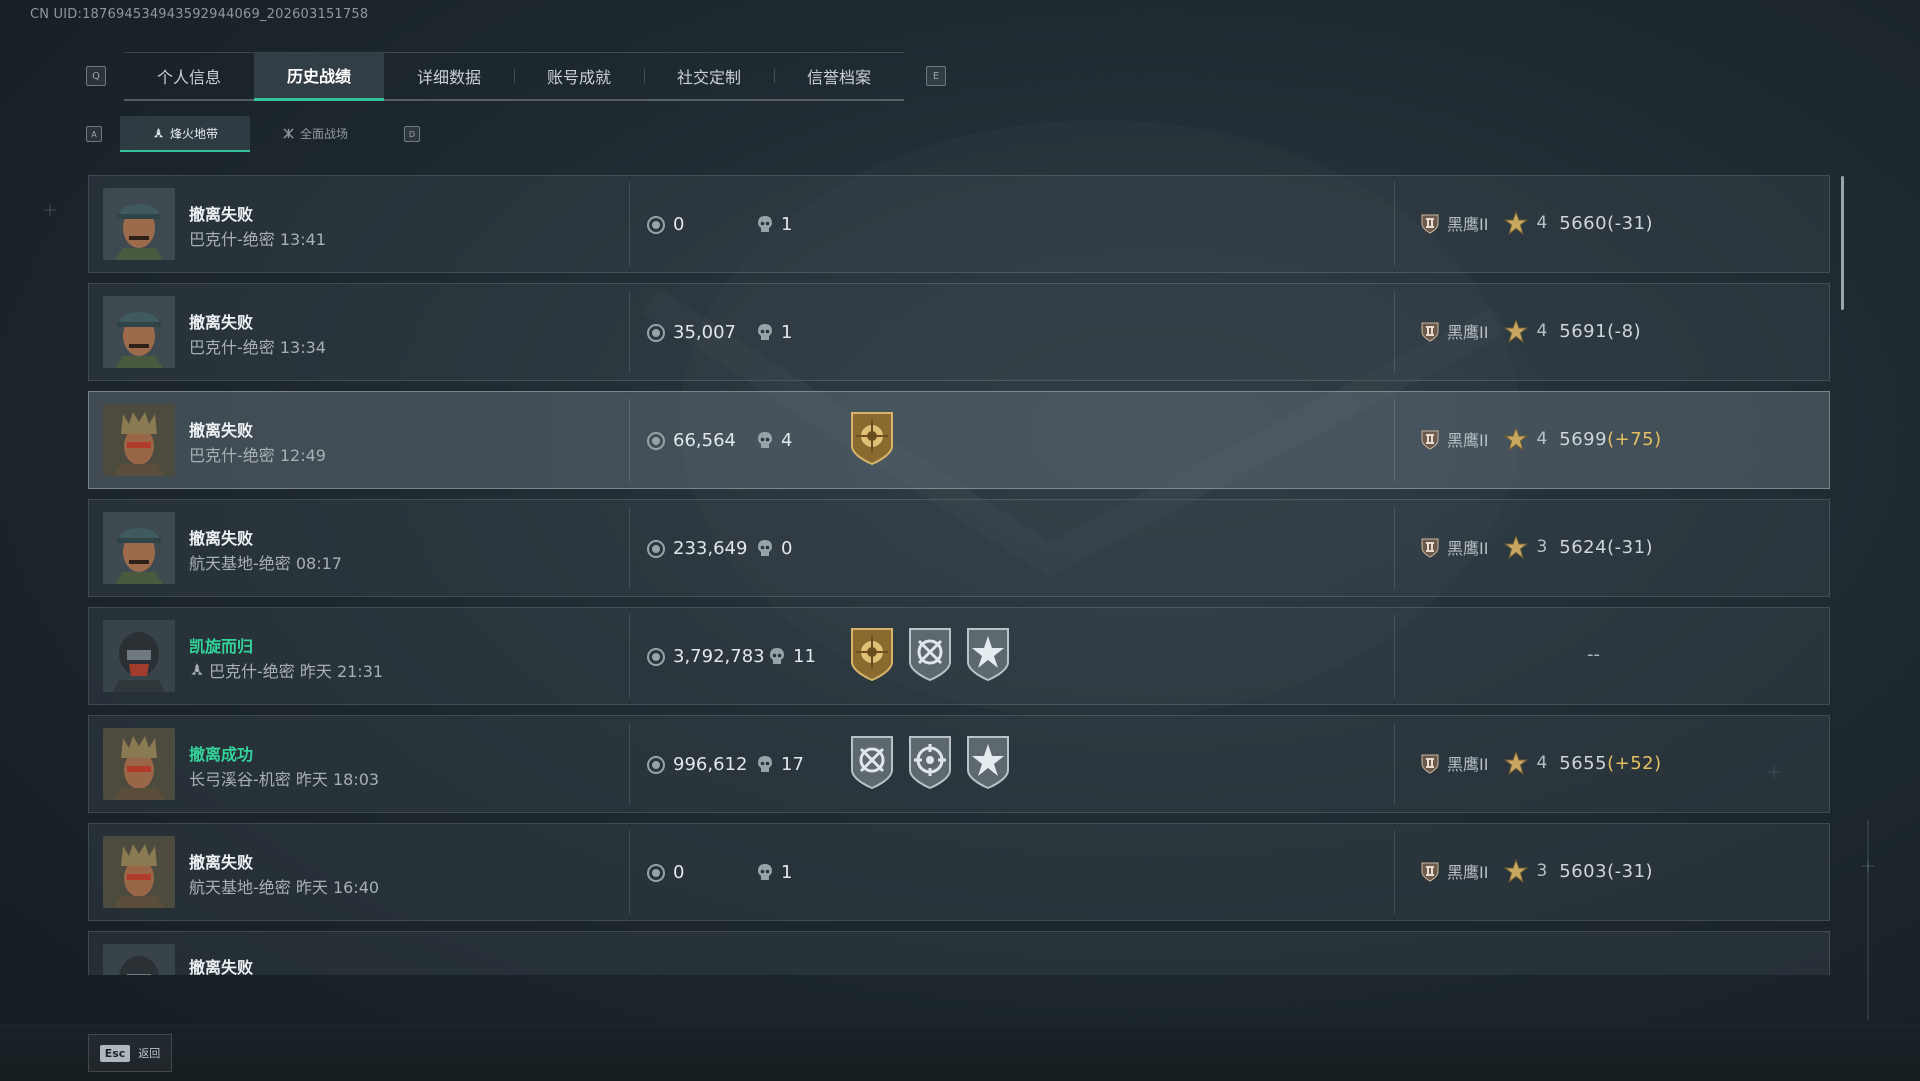 This screenshot has width=1920, height=1081. Describe the element at coordinates (959, 224) in the screenshot. I see `match-record-row: 撤离失败 巴克什-绝密 13:41 0 1 黑鹰II 4 5660(-31)` at that location.